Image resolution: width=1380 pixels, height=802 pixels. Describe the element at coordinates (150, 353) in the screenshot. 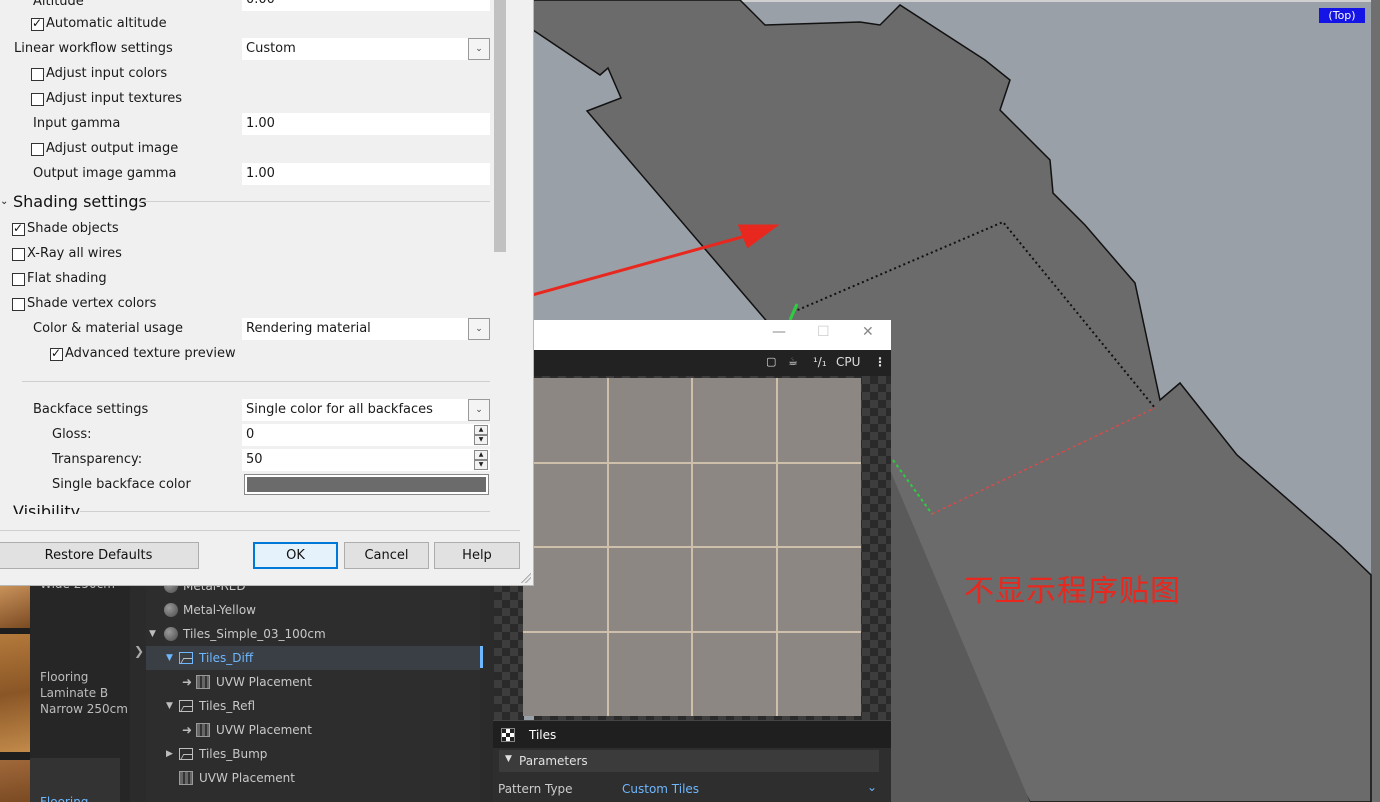

I see `advanced-texture-preview-label: Advanced texture preview` at that location.